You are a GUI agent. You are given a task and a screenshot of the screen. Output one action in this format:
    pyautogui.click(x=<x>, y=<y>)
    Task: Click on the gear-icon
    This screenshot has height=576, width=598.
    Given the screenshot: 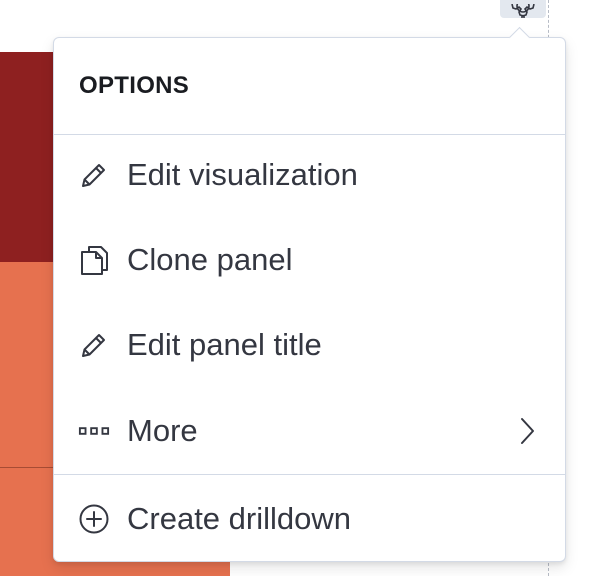 What is the action you would take?
    pyautogui.click(x=523, y=11)
    